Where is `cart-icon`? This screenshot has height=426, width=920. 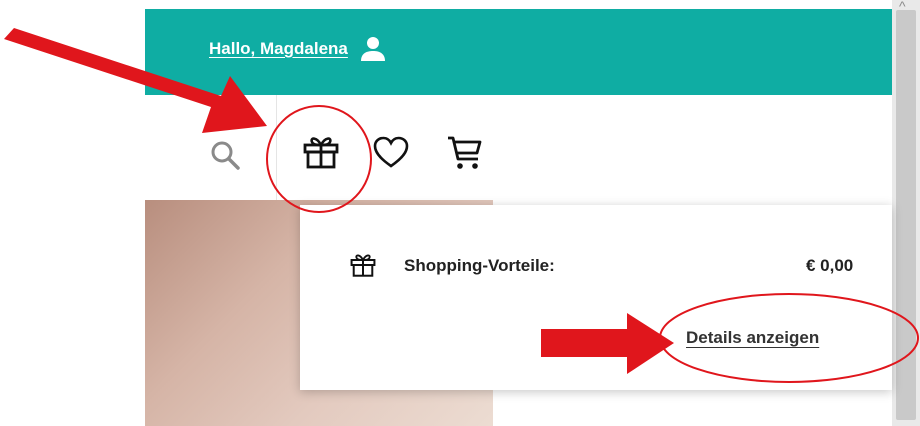 cart-icon is located at coordinates (465, 153).